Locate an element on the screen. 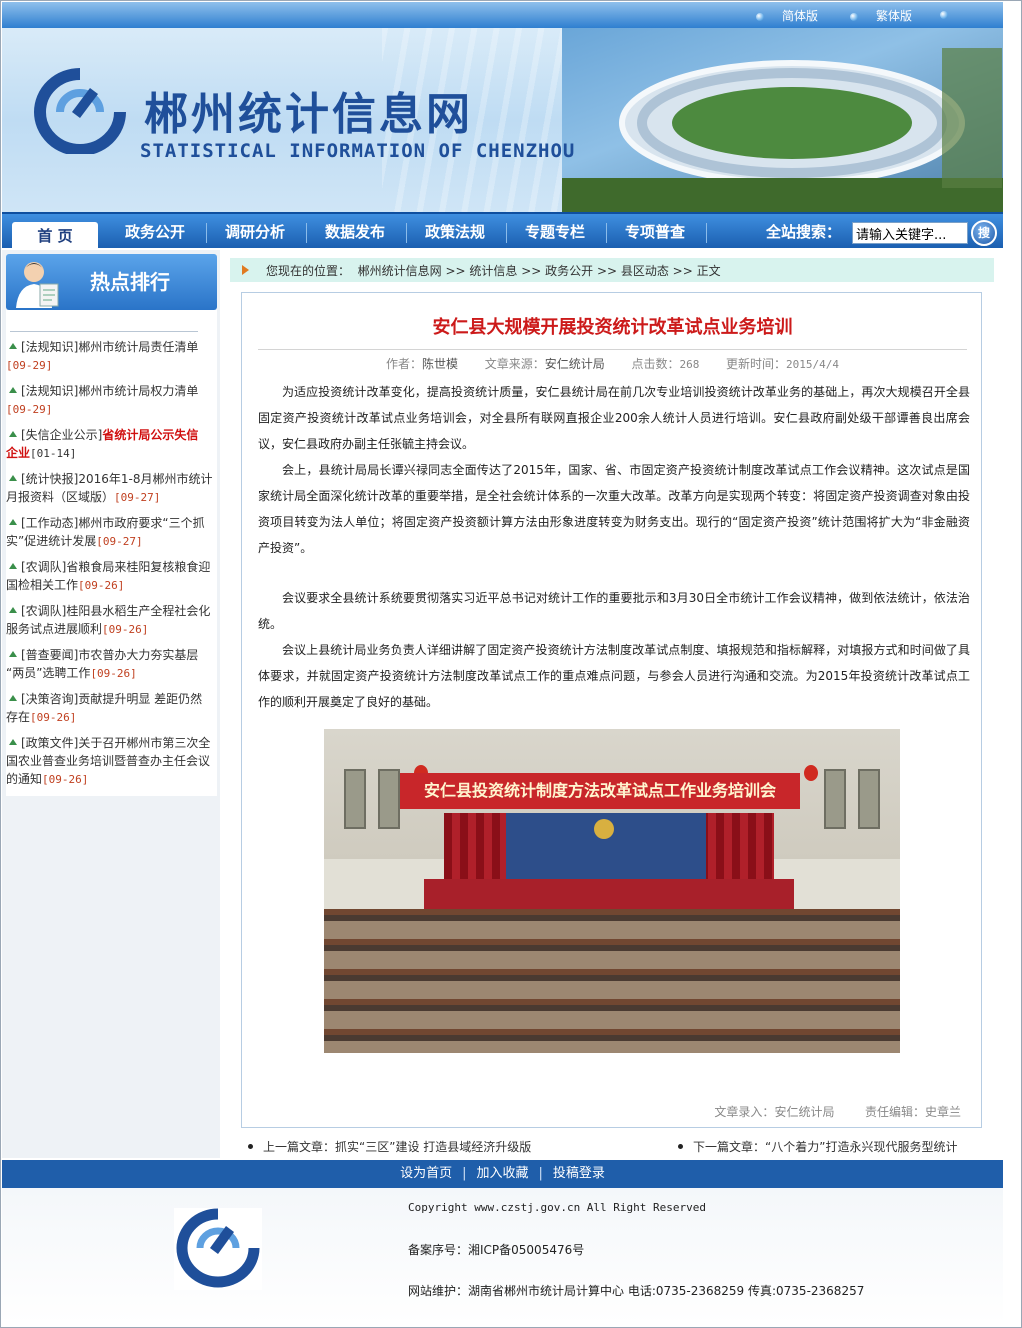 This screenshot has width=1022, height=1328. hot-item-title-cont: “两员”选聘工作 is located at coordinates (48, 673).